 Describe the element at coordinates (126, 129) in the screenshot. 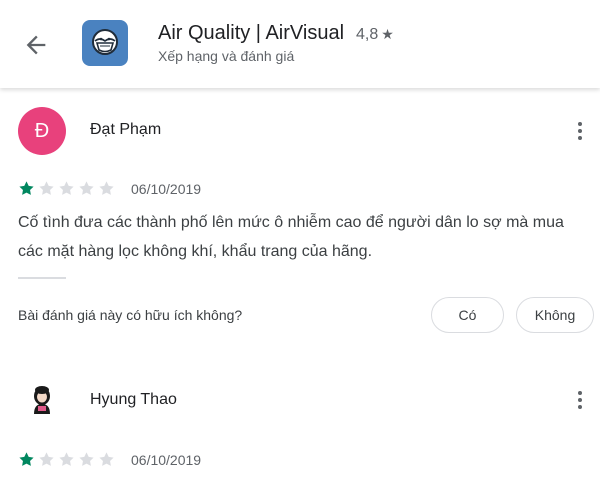

I see `review-author: Đạt Phạm` at that location.